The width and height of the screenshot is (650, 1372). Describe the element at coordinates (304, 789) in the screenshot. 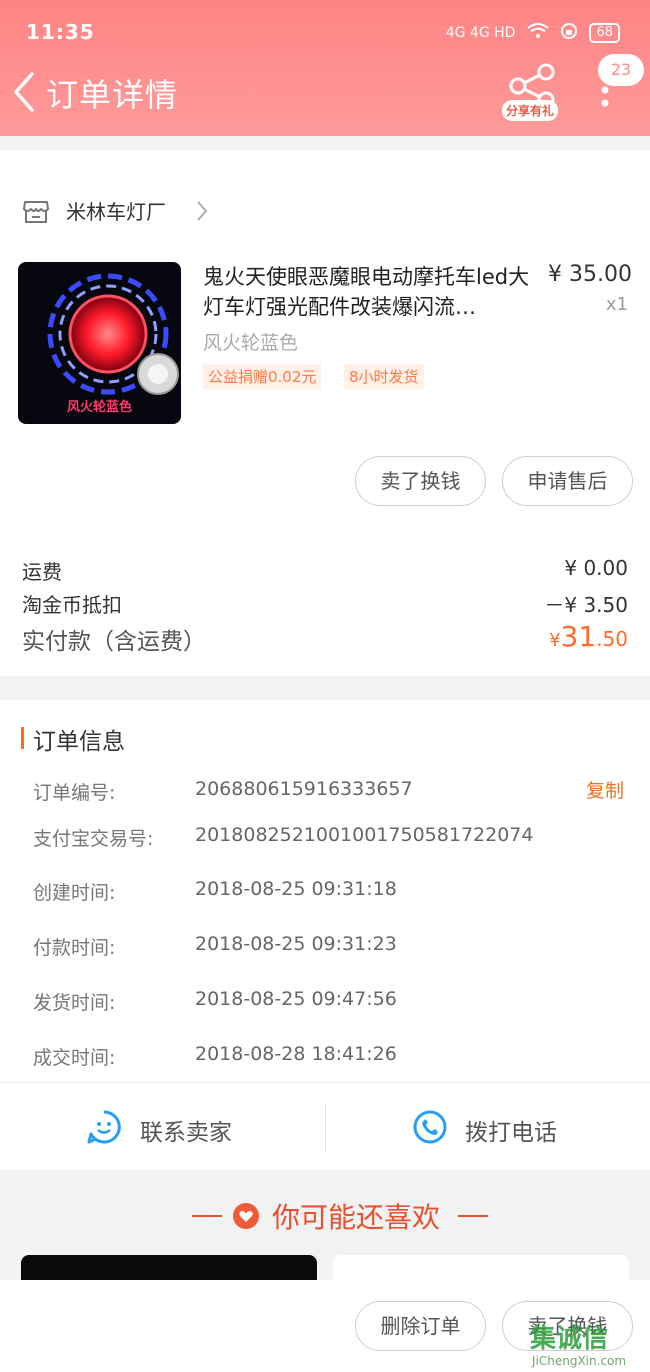

I see `order-number-value: 206880615916333657` at that location.